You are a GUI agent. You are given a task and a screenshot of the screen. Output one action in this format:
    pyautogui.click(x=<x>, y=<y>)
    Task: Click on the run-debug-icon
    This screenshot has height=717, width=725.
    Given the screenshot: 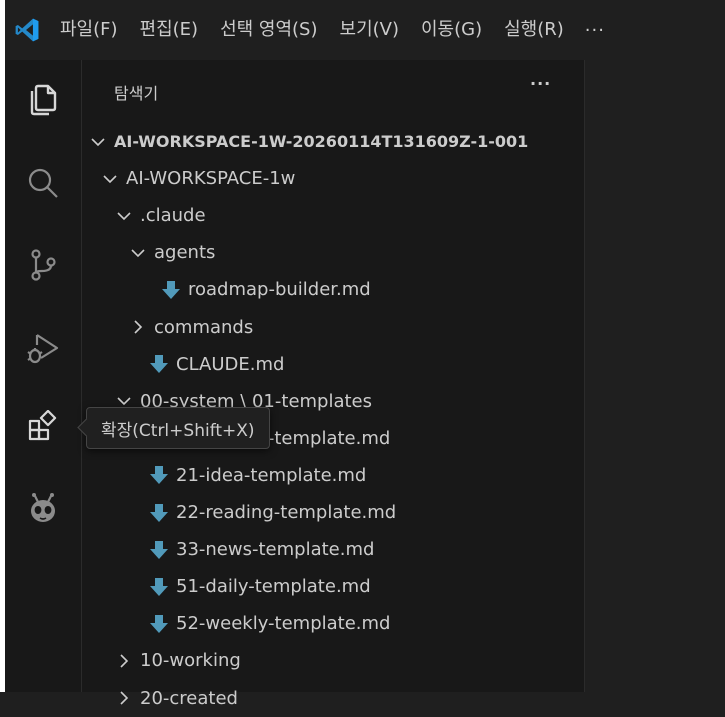 What is the action you would take?
    pyautogui.click(x=43, y=349)
    